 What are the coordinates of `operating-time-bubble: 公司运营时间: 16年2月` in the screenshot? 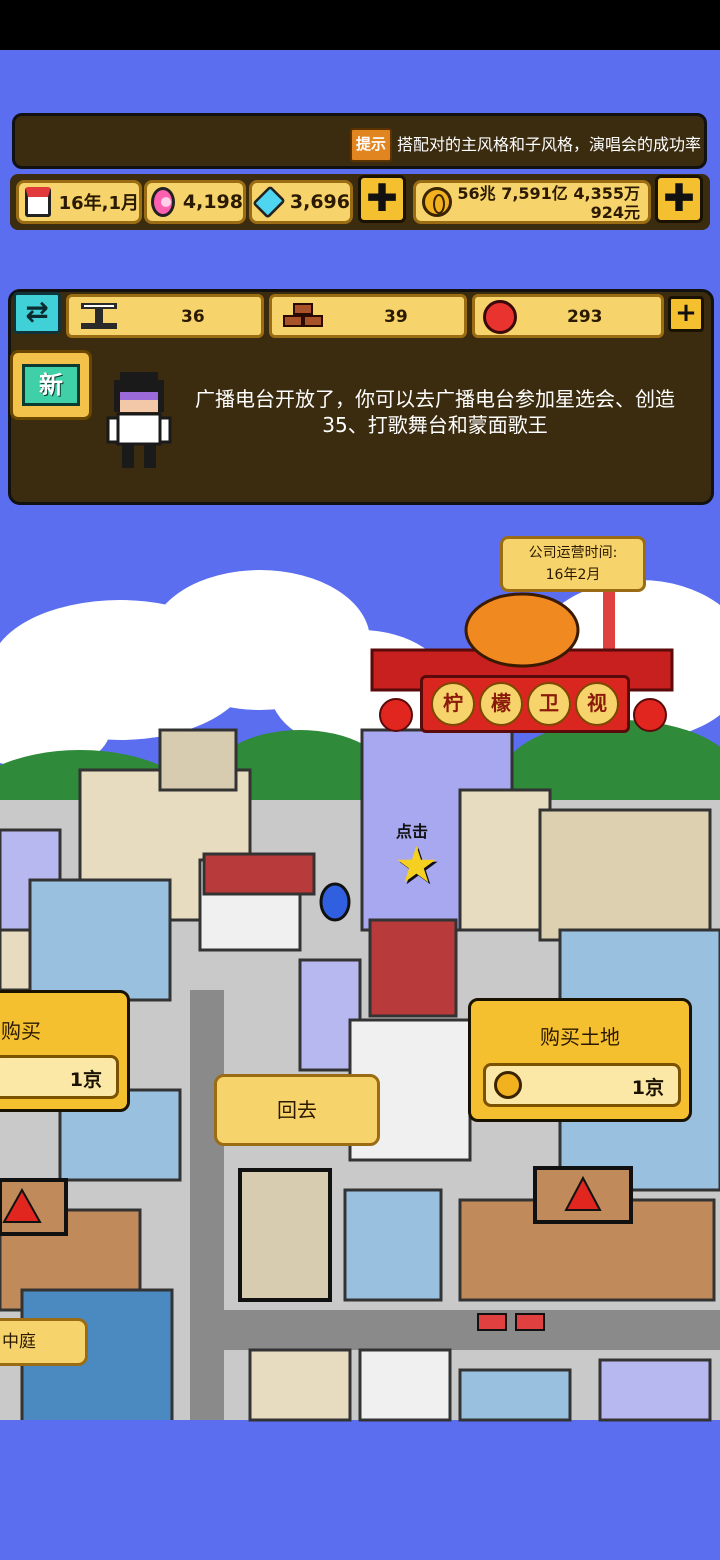 It's located at (573, 564).